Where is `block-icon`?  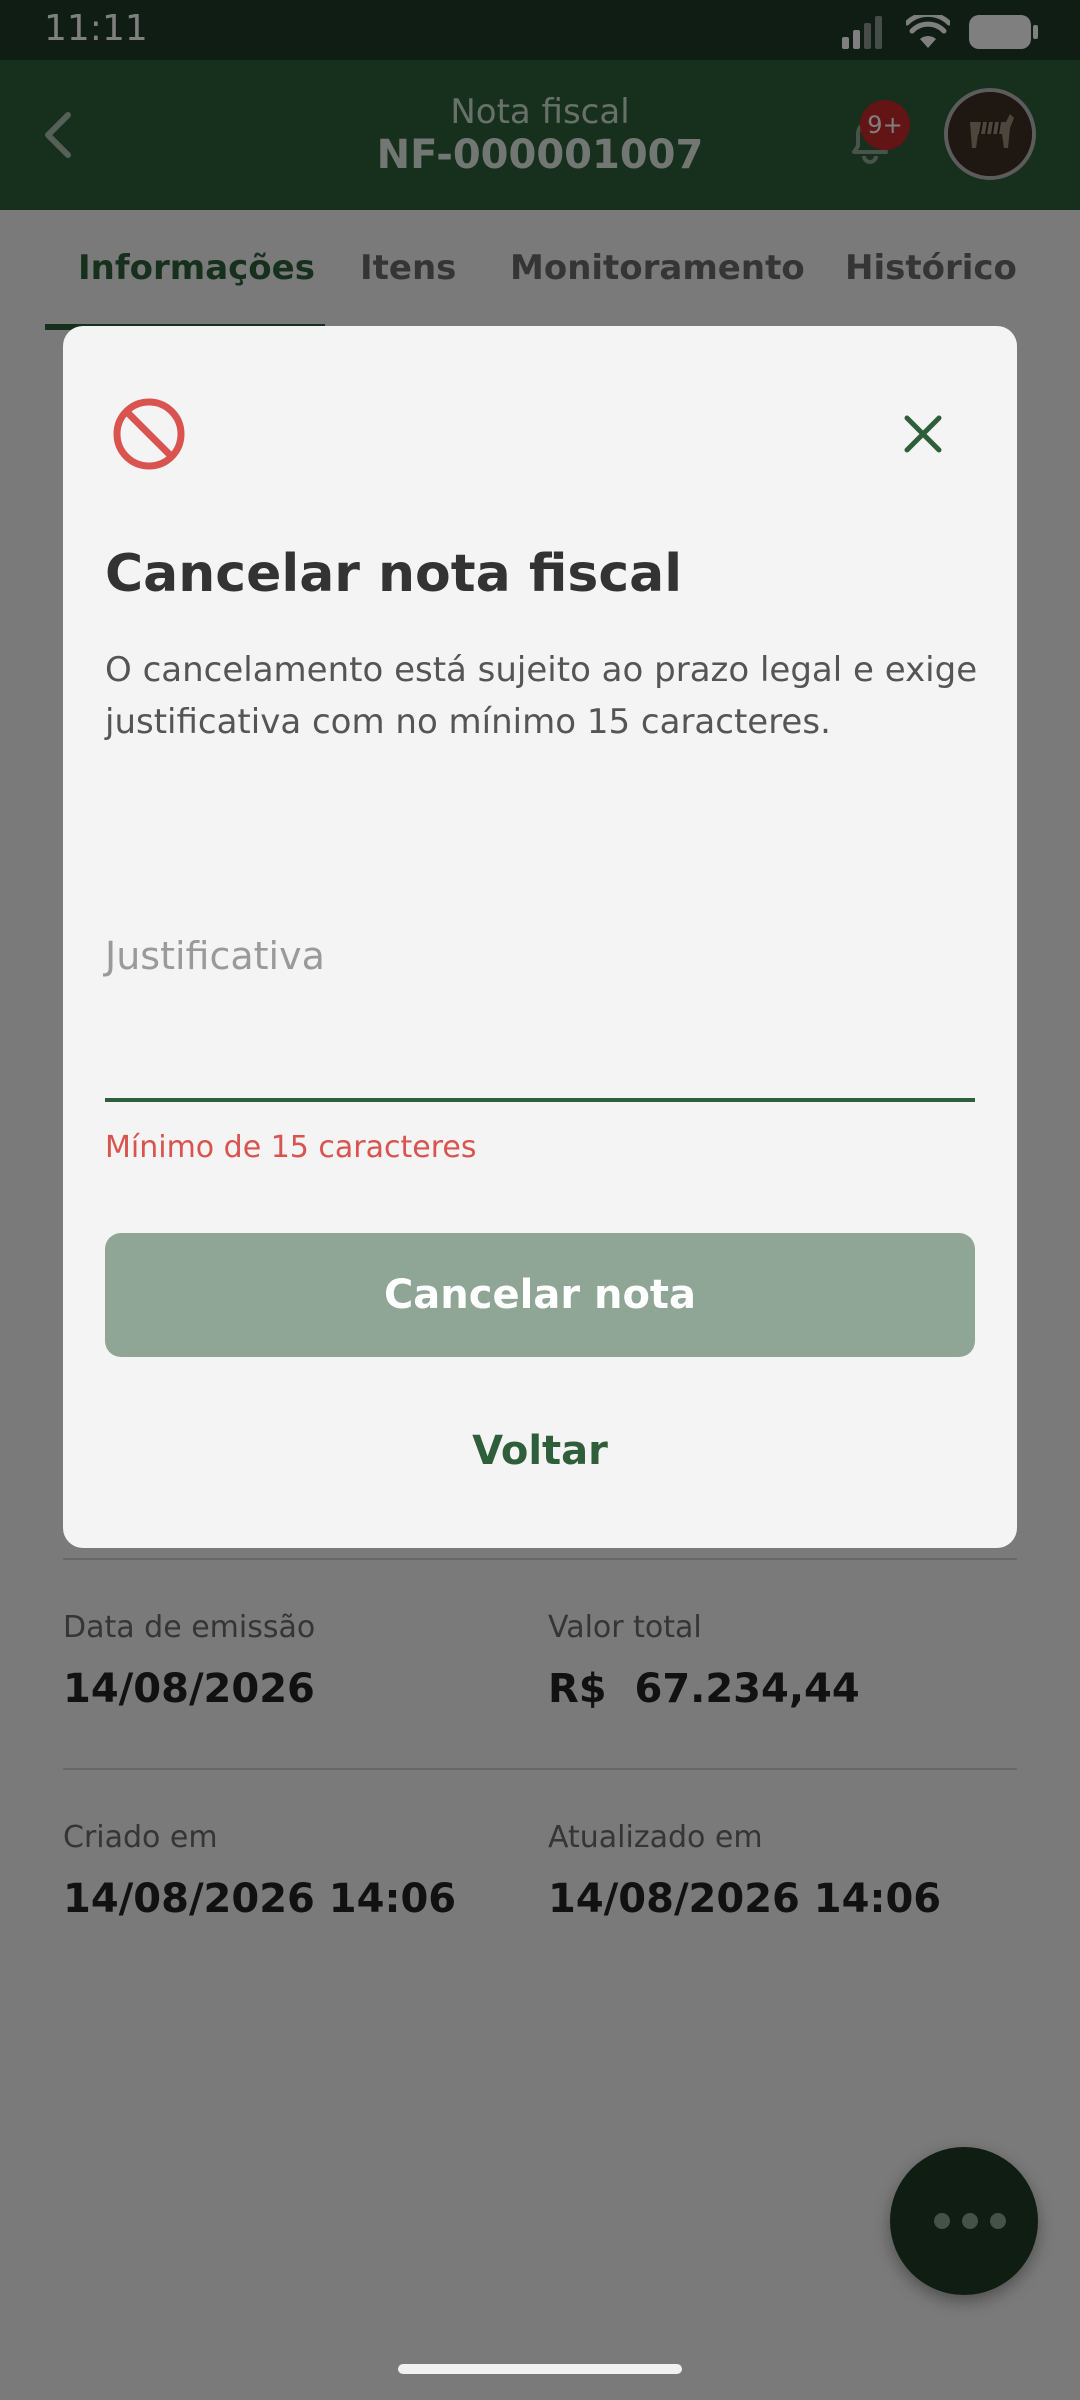
block-icon is located at coordinates (149, 434).